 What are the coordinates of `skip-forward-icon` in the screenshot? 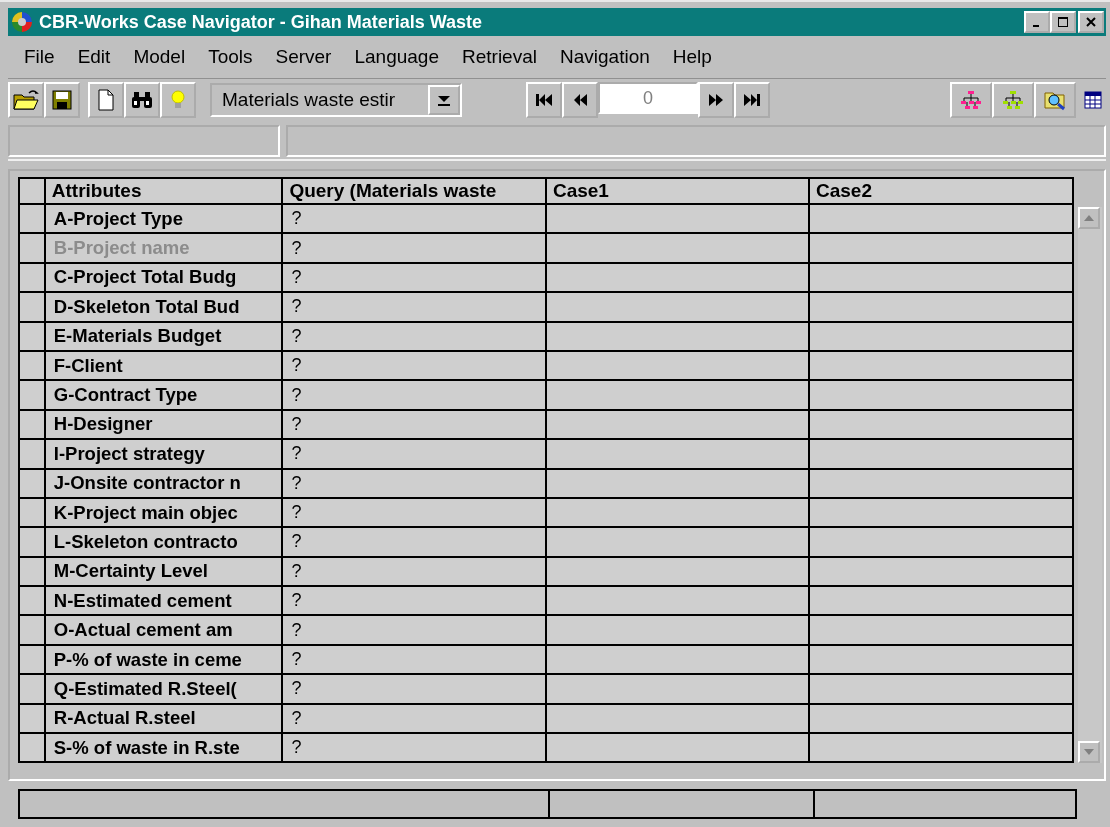 It's located at (752, 100).